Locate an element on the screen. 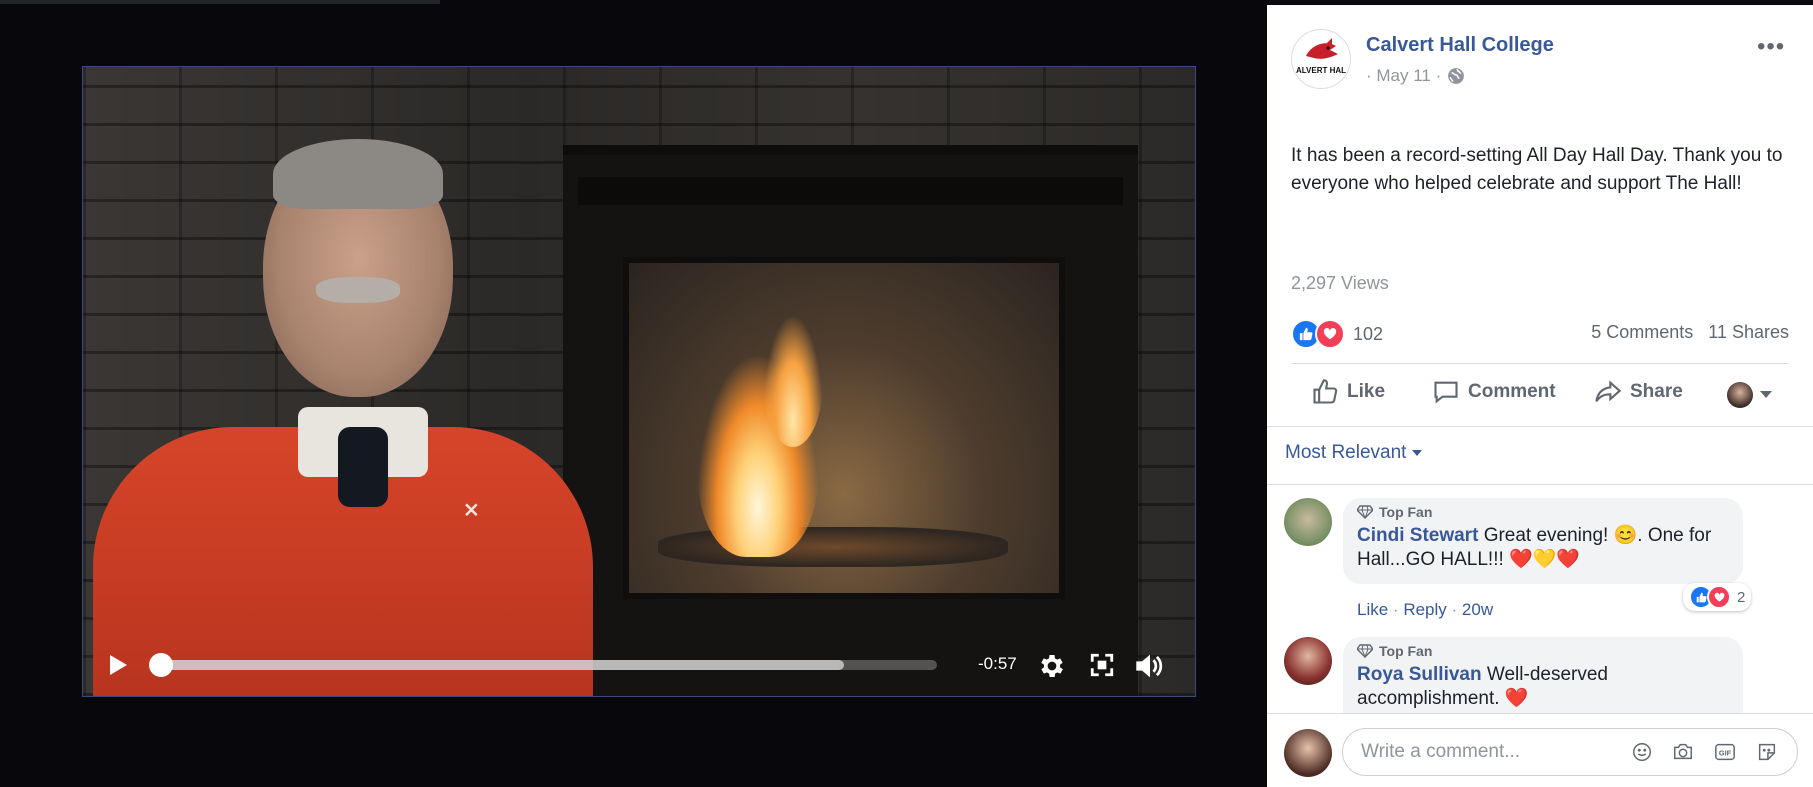  comment-composer: GIF is located at coordinates (1540, 750).